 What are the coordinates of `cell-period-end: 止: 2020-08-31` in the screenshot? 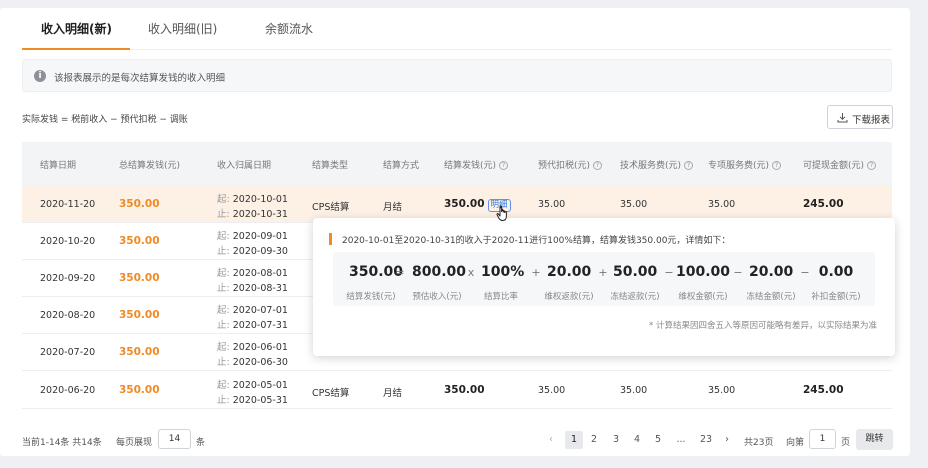 It's located at (252, 288).